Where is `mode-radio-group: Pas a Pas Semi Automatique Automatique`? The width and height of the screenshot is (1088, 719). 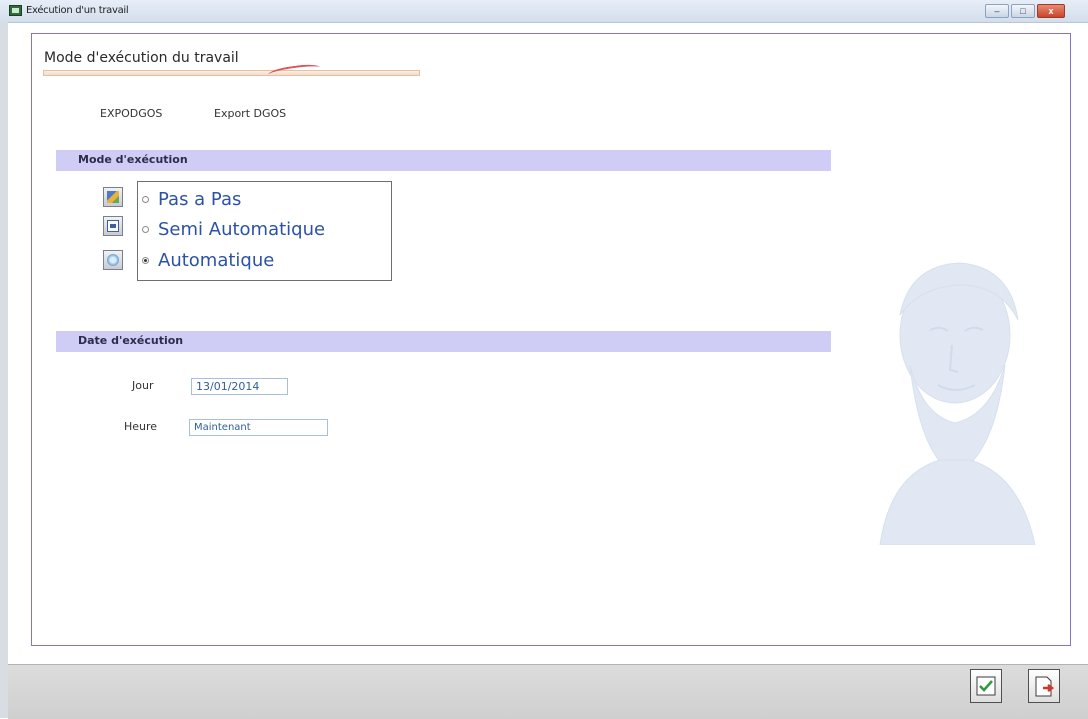 mode-radio-group: Pas a Pas Semi Automatique Automatique is located at coordinates (264, 231).